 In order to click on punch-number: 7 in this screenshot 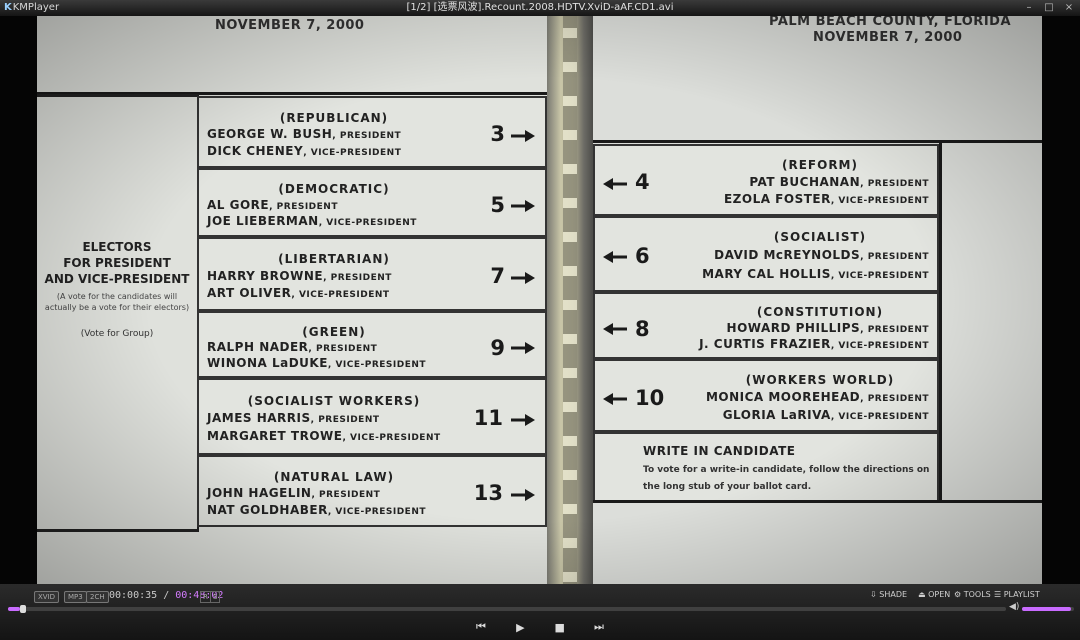, I will do `click(497, 276)`.